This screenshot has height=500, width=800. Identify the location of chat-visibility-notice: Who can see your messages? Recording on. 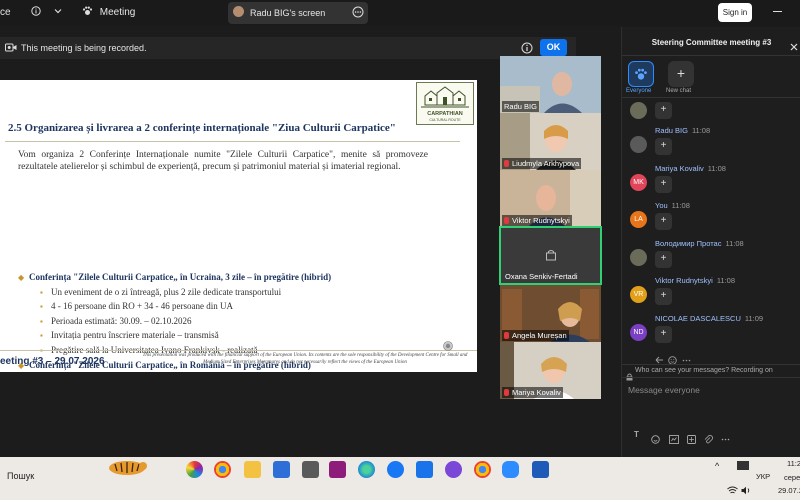
(704, 370).